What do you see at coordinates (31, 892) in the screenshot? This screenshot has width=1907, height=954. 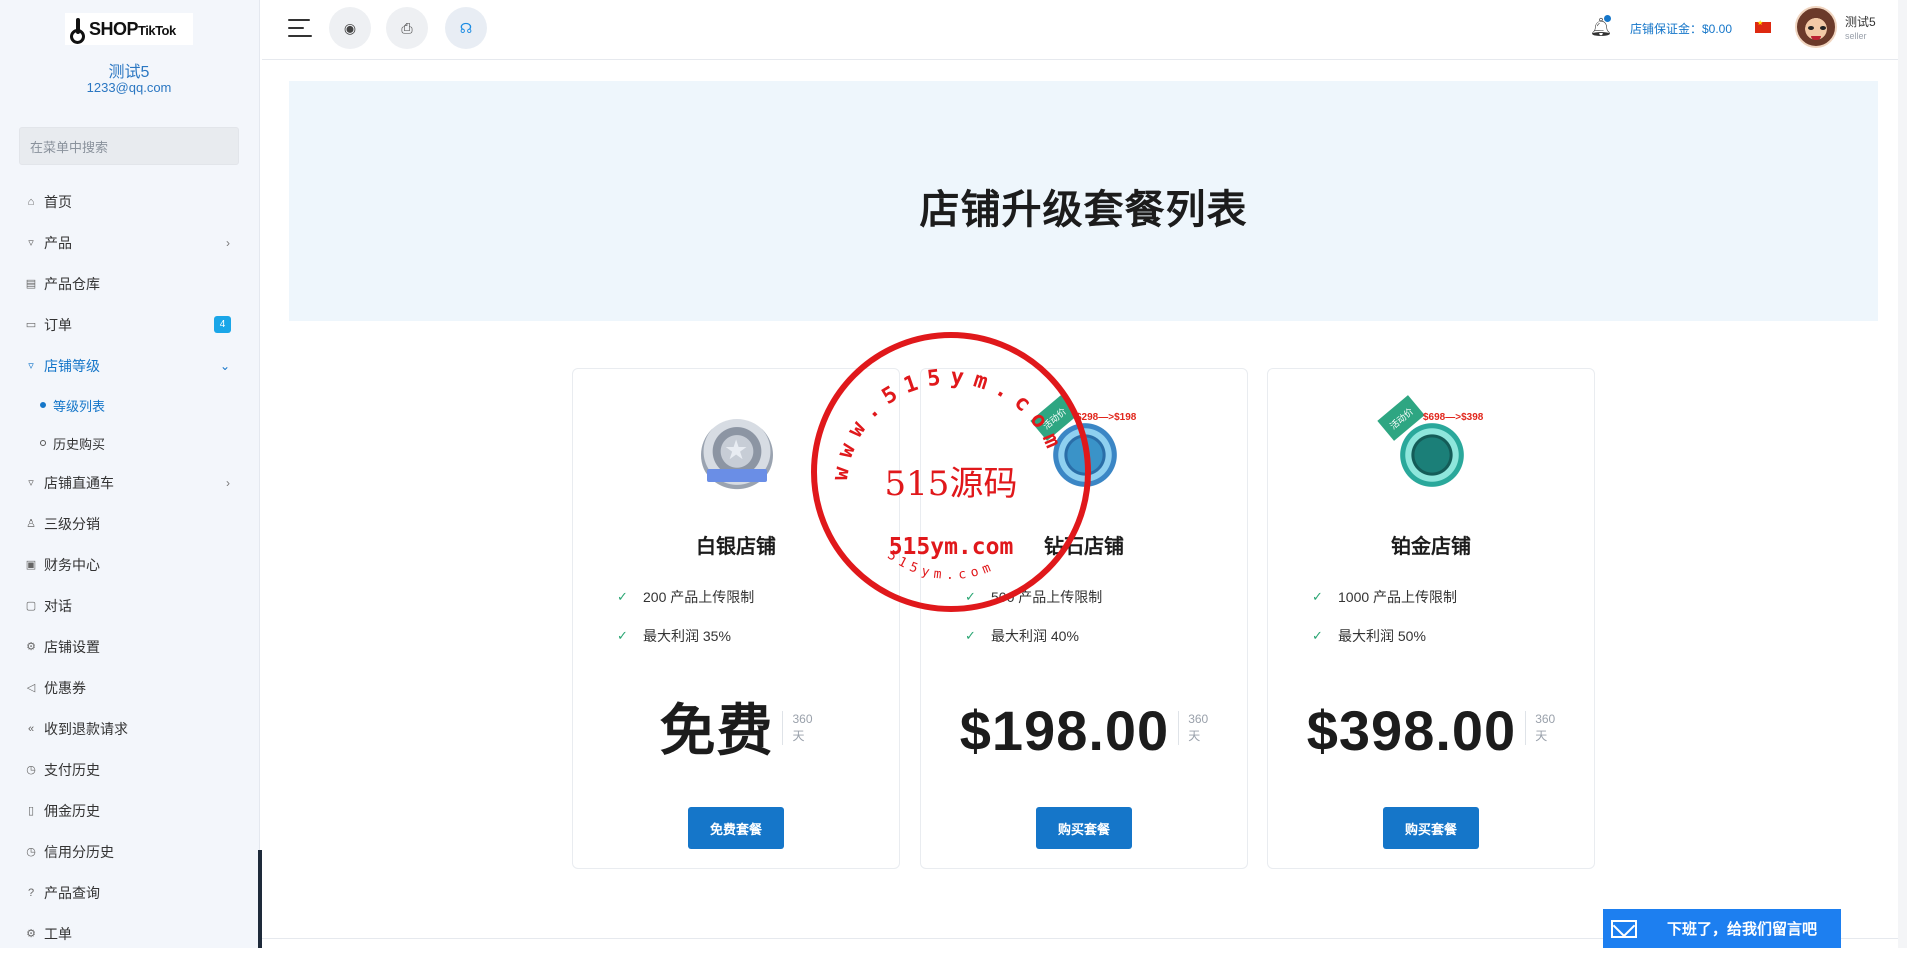 I see `help-icon: ?` at bounding box center [31, 892].